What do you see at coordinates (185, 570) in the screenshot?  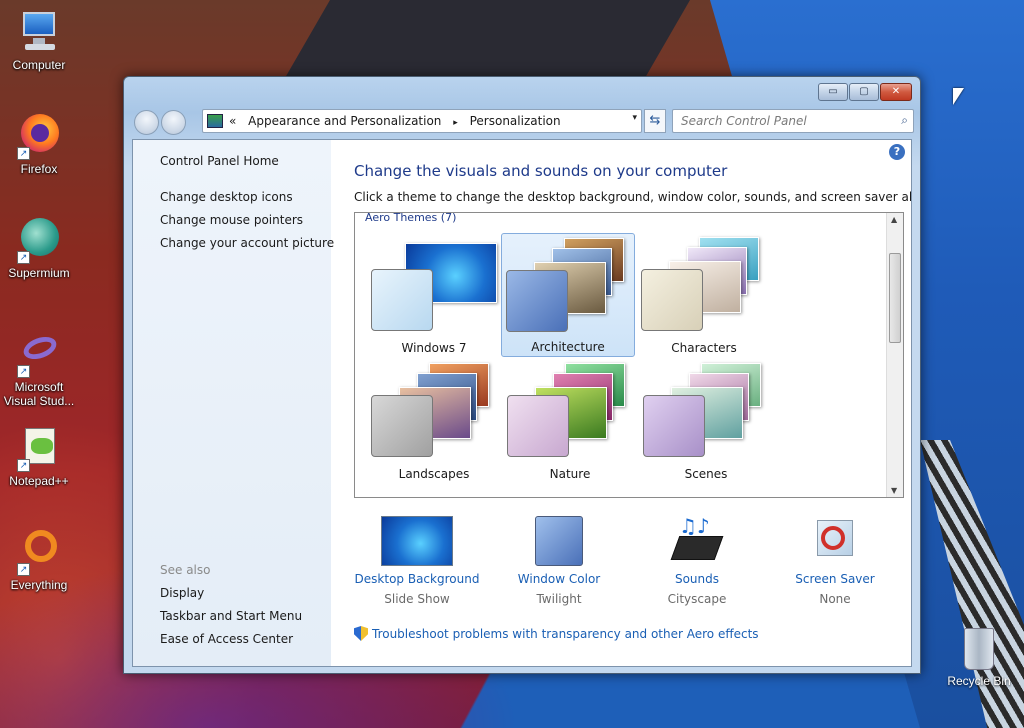 I see `see-also-label: See also` at bounding box center [185, 570].